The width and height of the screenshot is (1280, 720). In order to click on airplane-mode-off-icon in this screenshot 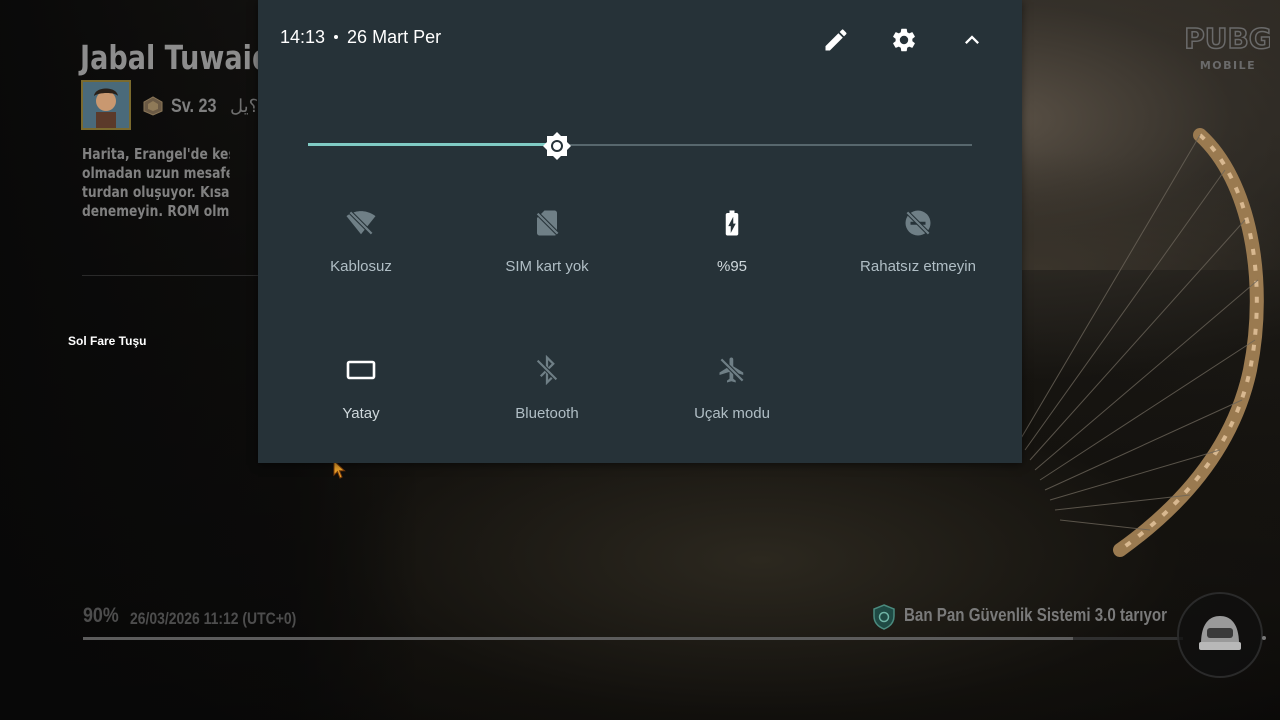, I will do `click(732, 370)`.